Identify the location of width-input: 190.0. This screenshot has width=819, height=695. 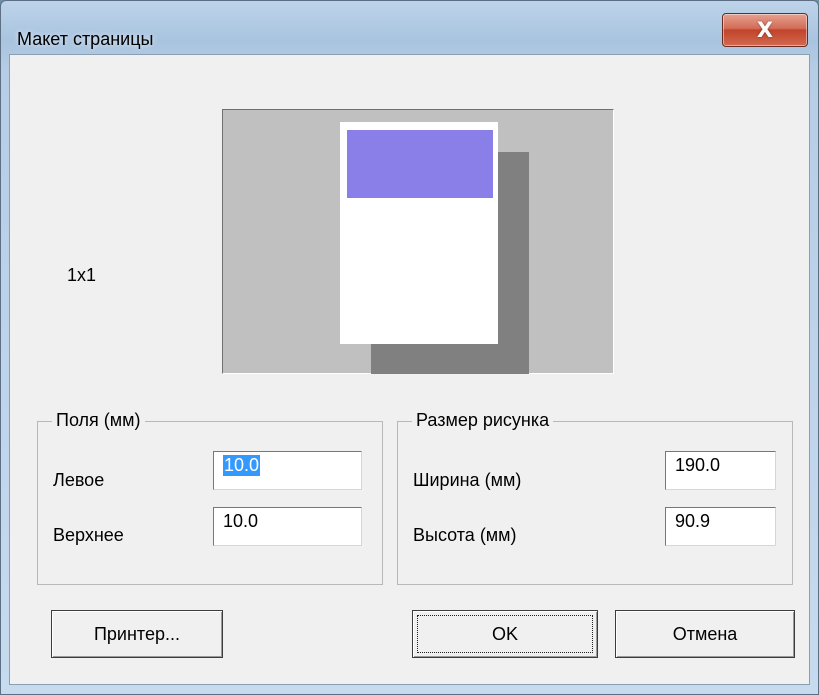
(720, 470).